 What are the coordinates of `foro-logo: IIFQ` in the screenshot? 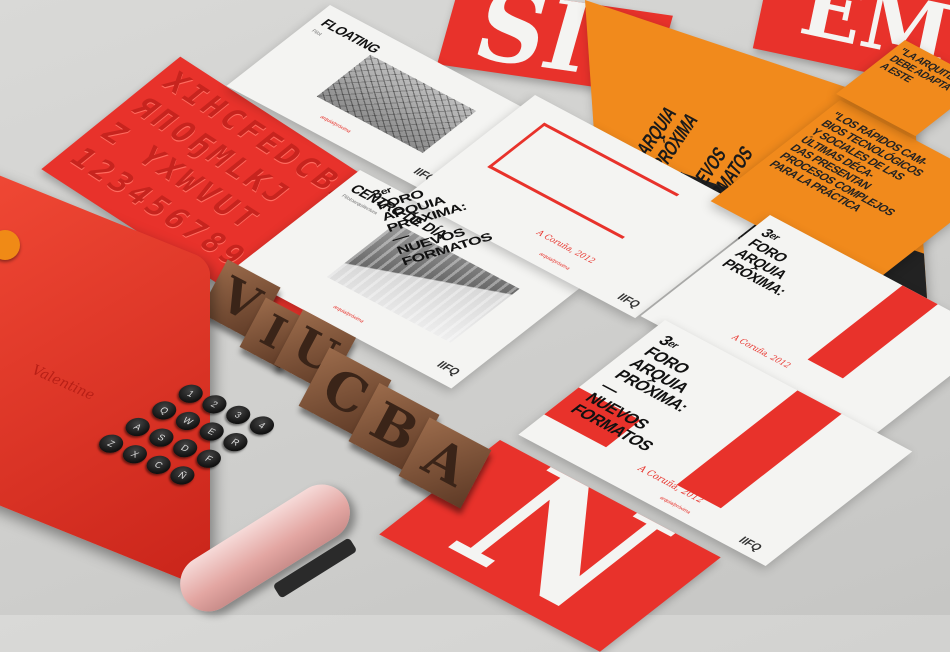 It's located at (628, 301).